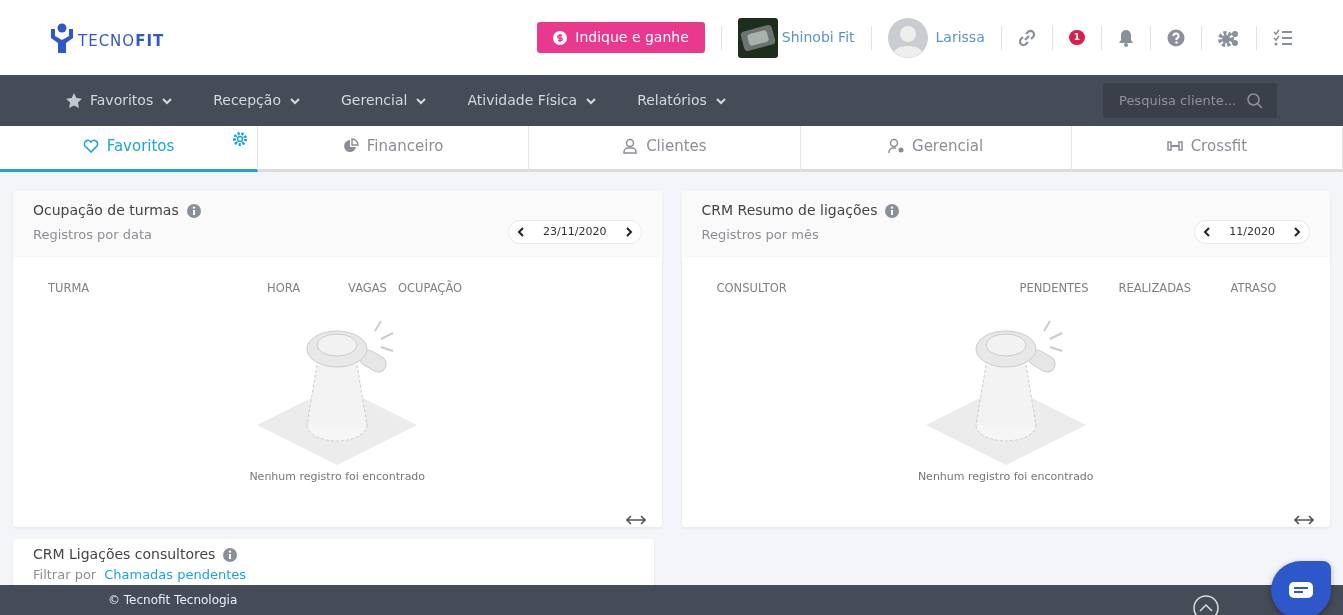  I want to click on user-name: Larissa, so click(960, 37).